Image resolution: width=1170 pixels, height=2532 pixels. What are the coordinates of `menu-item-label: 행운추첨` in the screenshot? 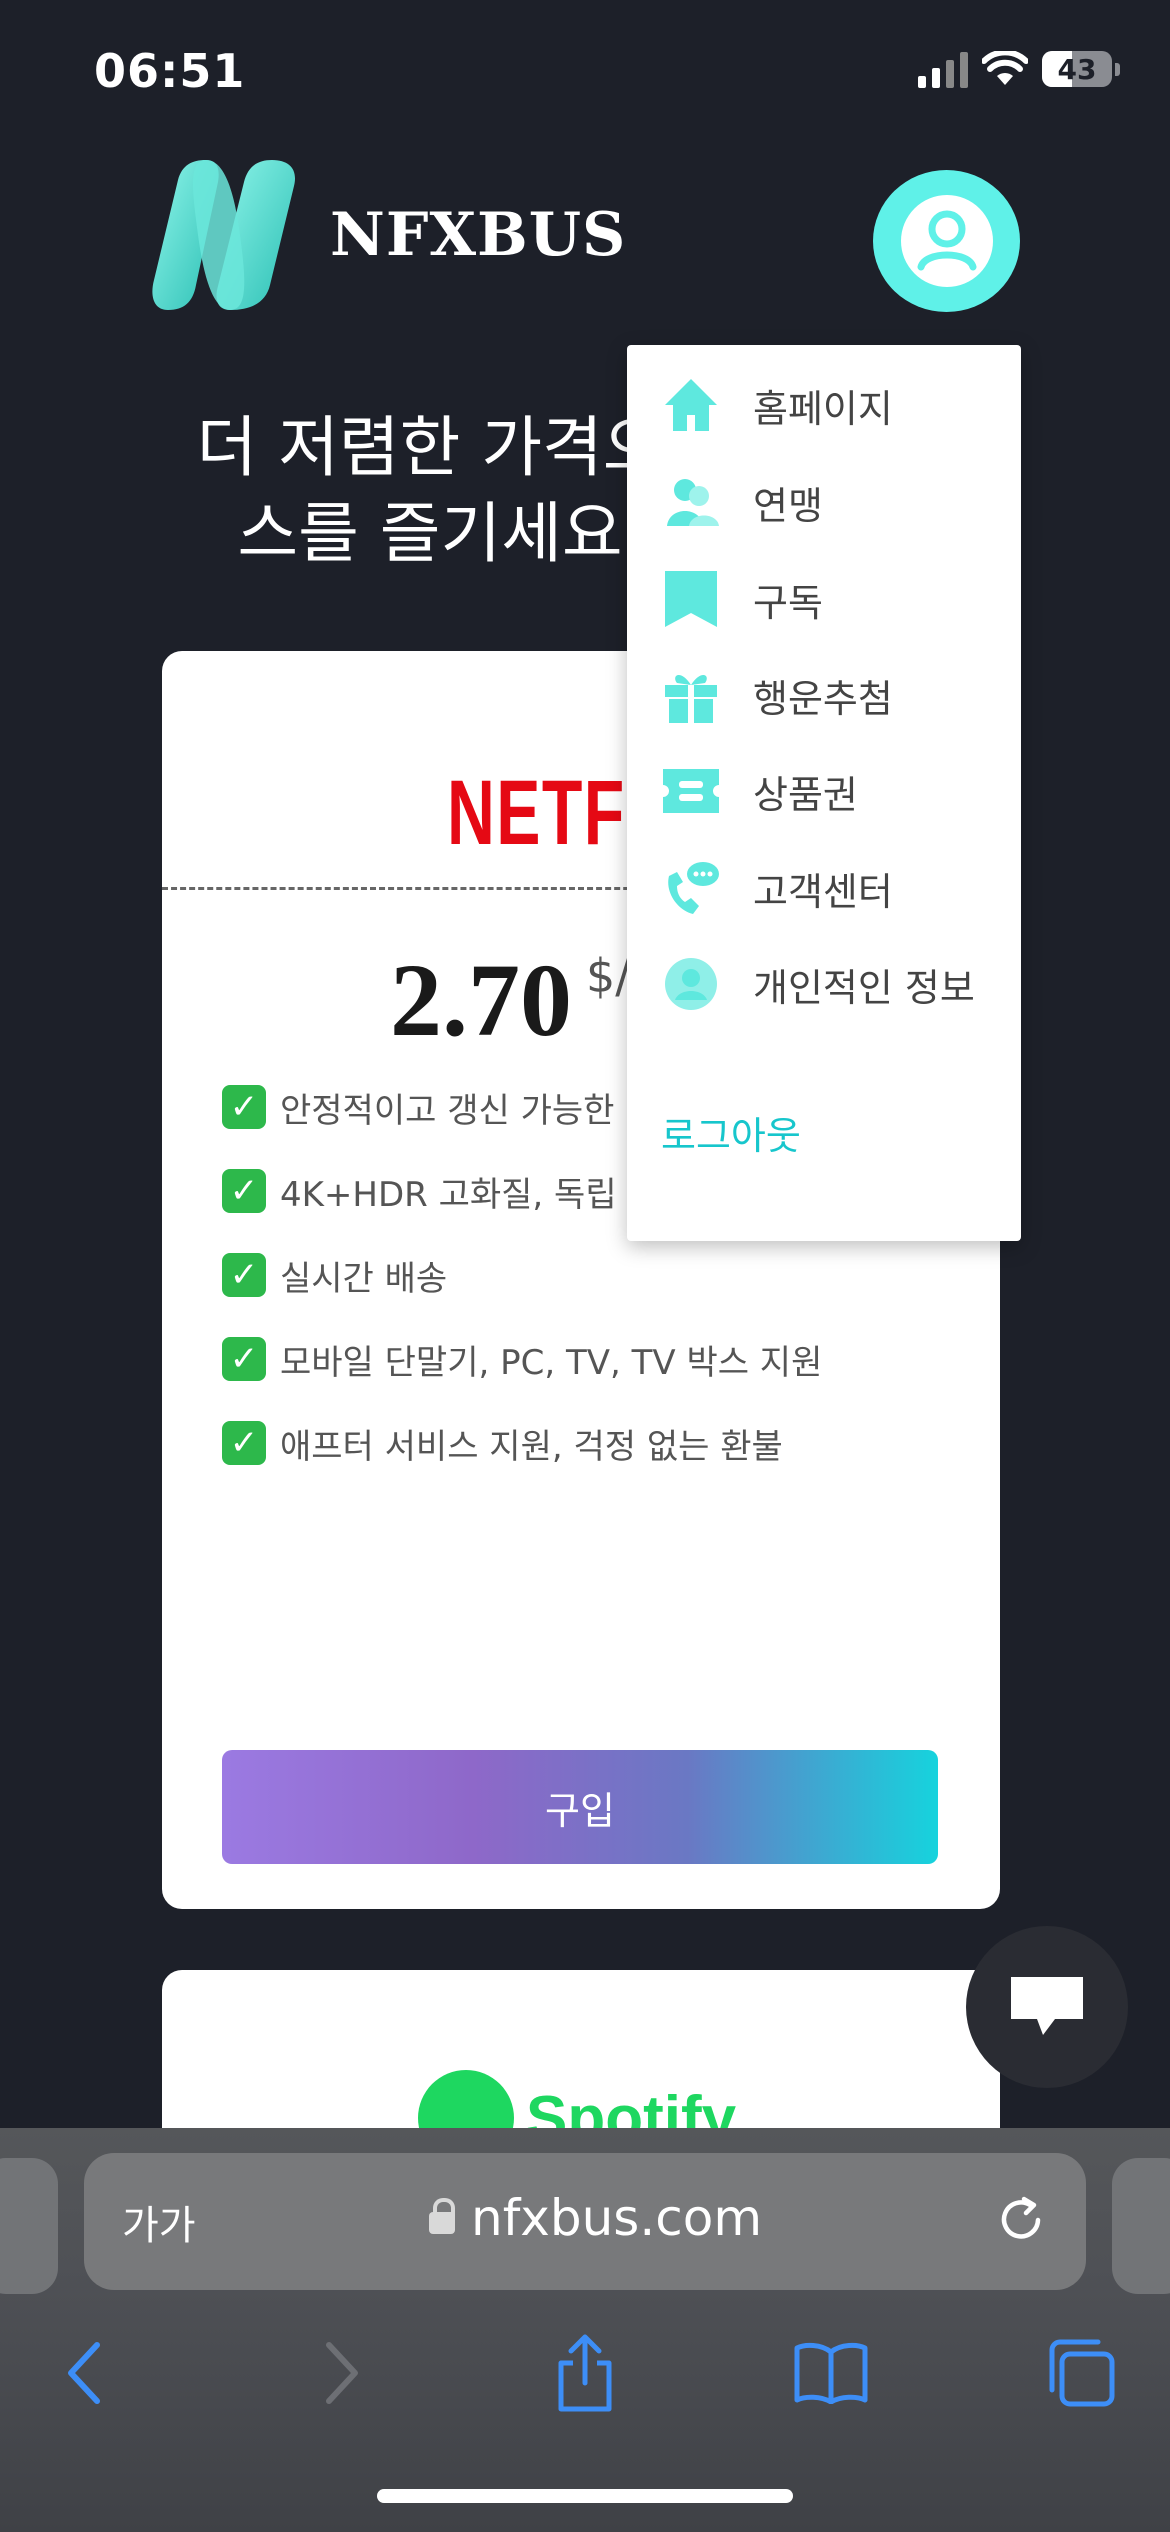 It's located at (823, 698).